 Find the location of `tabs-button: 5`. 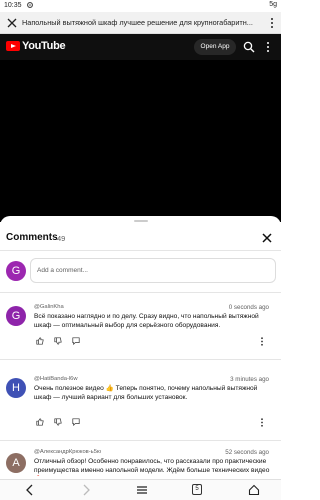

tabs-button: 5 is located at coordinates (197, 489).